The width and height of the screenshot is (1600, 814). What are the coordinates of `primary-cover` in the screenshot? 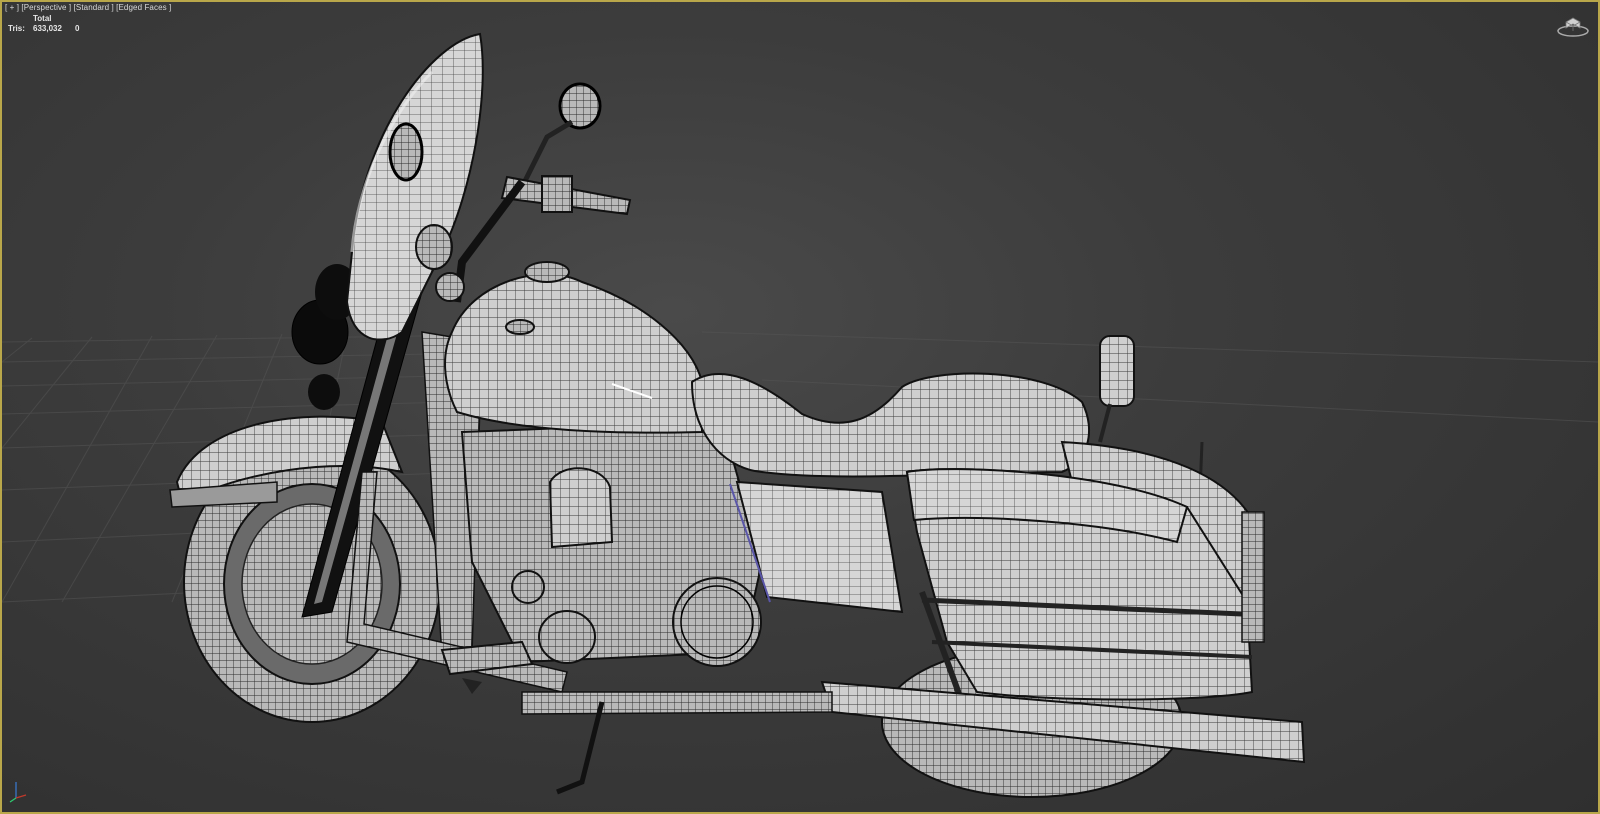 It's located at (717, 622).